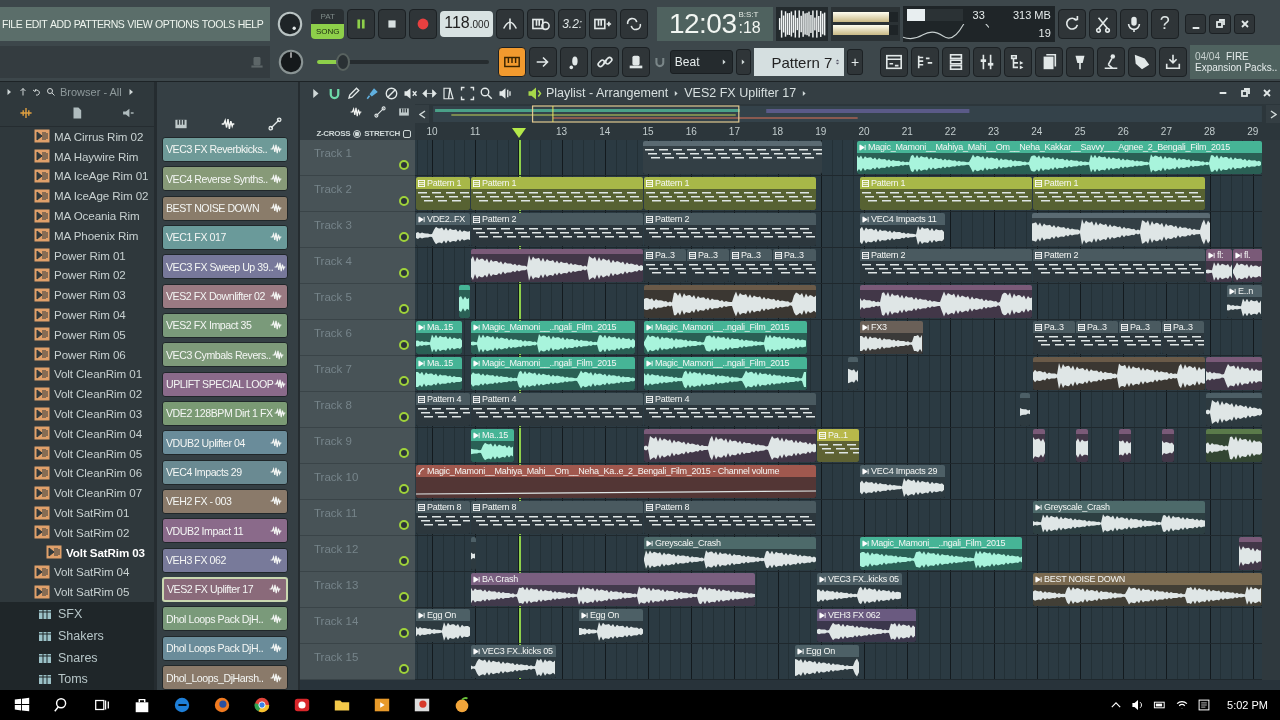 Image resolution: width=1280 pixels, height=720 pixels. What do you see at coordinates (94, 433) in the screenshot?
I see `browser-item: Volt CleanRim 04` at bounding box center [94, 433].